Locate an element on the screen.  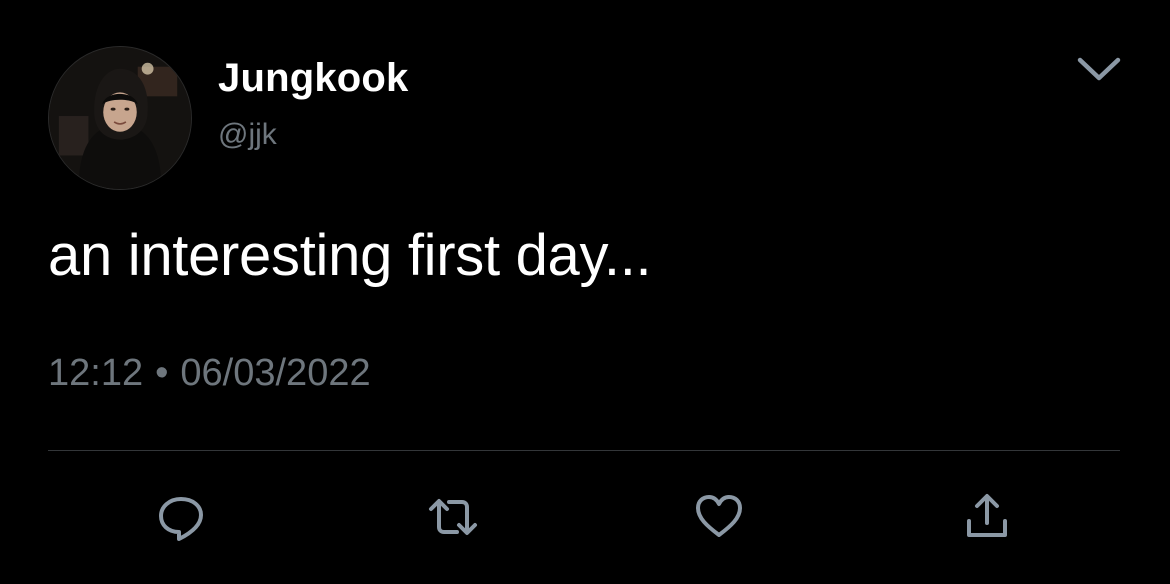
profile-photo-icon is located at coordinates (120, 118).